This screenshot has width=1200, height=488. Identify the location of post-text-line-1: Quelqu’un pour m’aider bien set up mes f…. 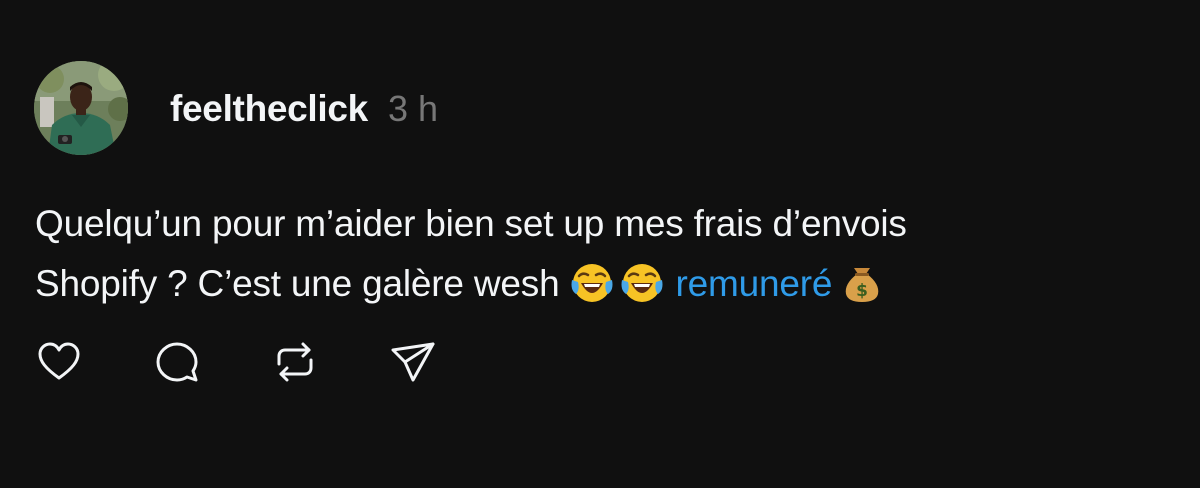
(471, 223).